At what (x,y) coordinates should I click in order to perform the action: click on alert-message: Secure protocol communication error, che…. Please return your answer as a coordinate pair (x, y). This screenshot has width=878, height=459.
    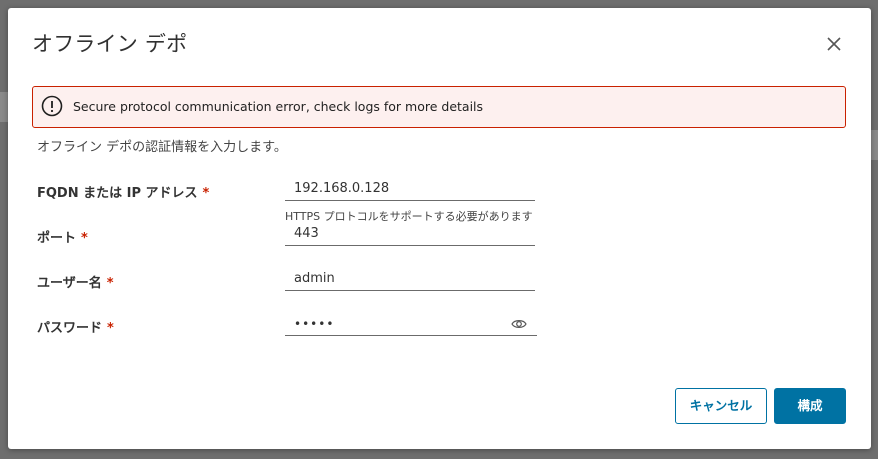
    Looking at the image, I should click on (278, 106).